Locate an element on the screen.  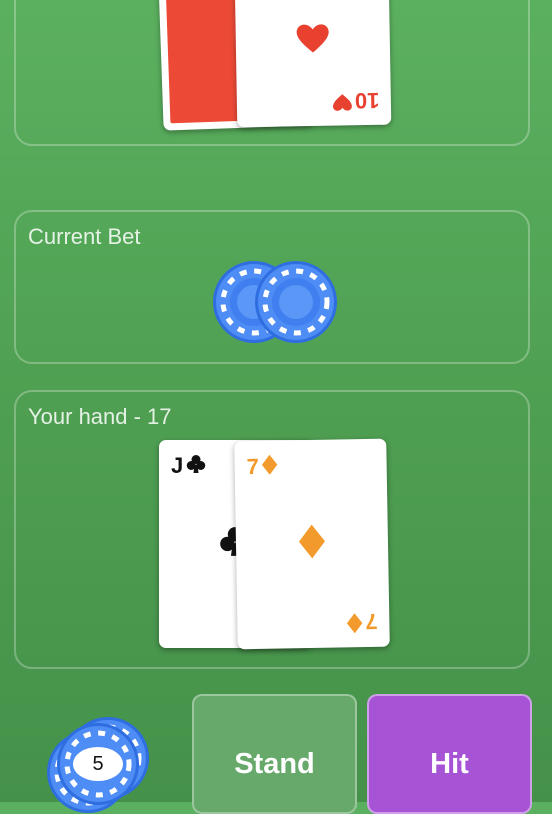
card-corner-top: J is located at coordinates (188, 466).